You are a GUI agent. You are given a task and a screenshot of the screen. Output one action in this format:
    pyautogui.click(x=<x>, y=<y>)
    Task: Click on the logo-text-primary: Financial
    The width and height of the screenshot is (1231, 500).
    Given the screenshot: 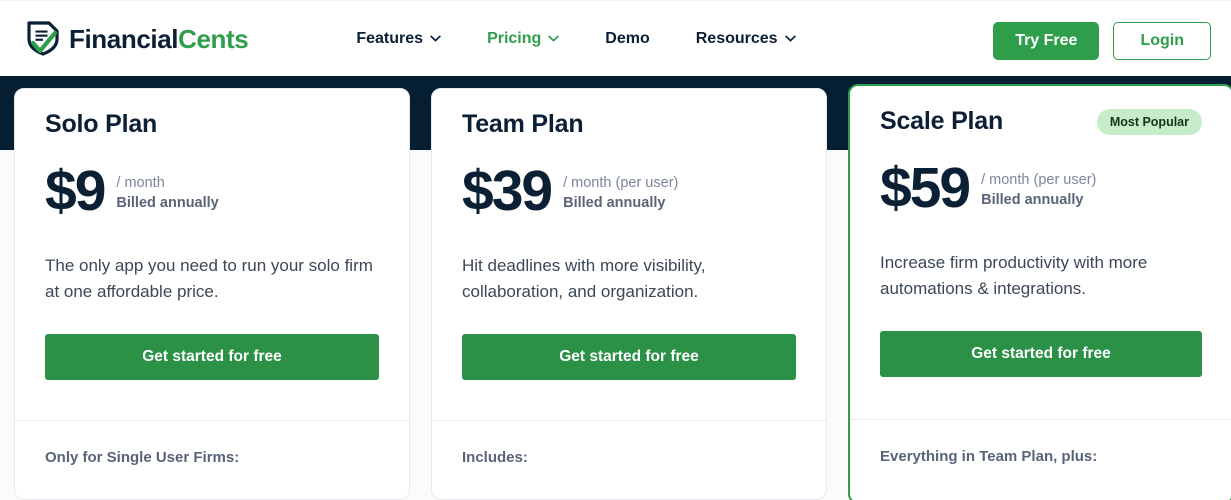 What is the action you would take?
    pyautogui.click(x=124, y=38)
    